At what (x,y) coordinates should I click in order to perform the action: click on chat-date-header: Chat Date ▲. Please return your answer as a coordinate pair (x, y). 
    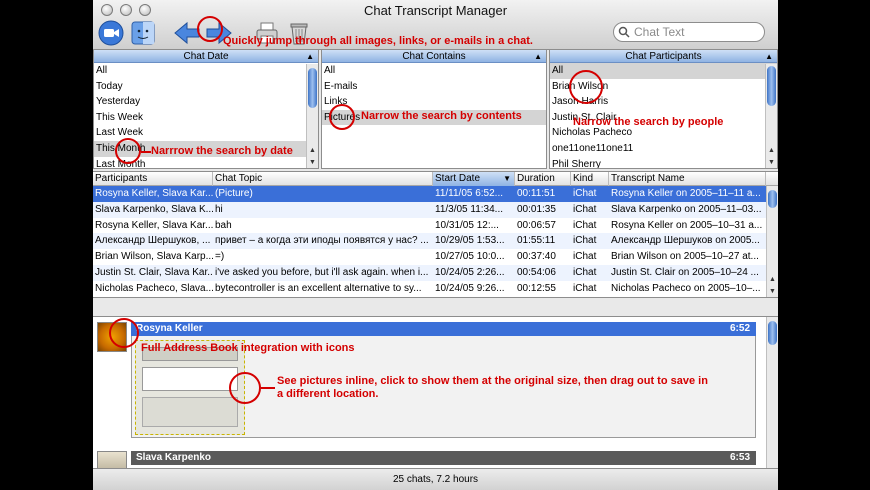
    Looking at the image, I should click on (206, 56).